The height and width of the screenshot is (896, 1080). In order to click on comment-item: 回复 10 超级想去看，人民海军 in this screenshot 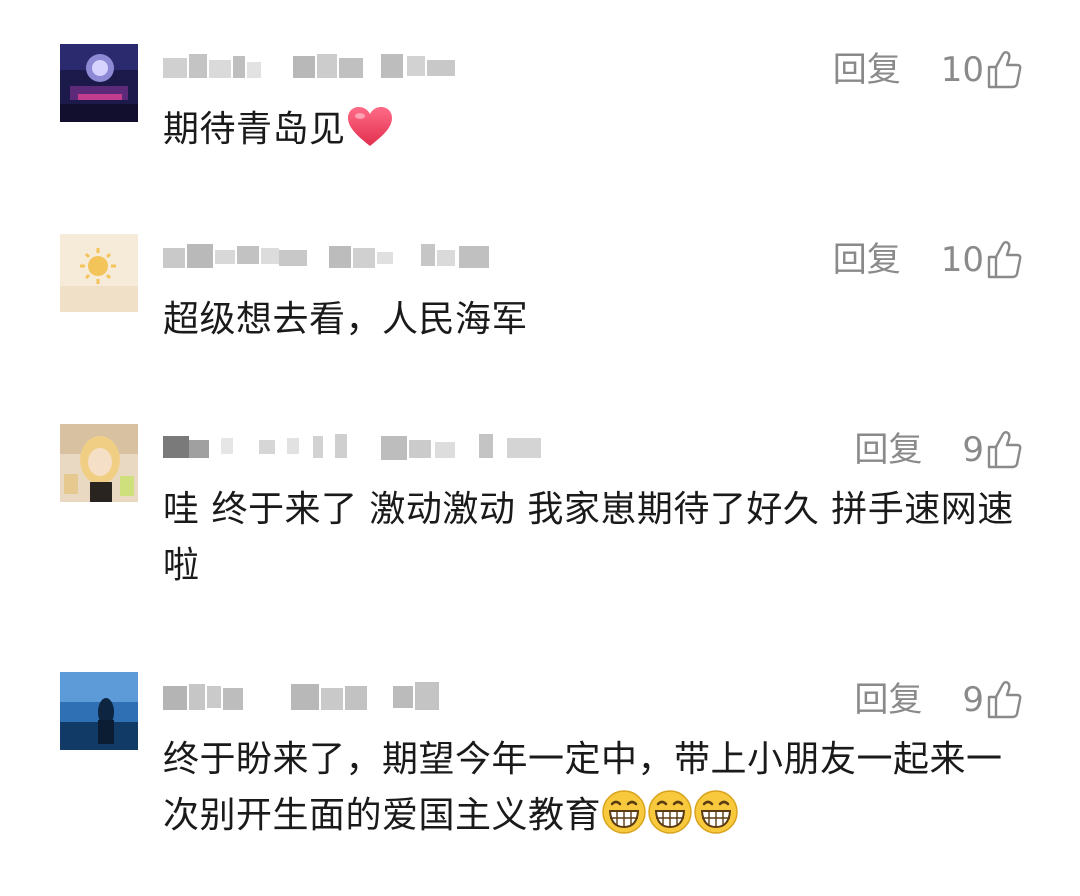, I will do `click(540, 294)`.